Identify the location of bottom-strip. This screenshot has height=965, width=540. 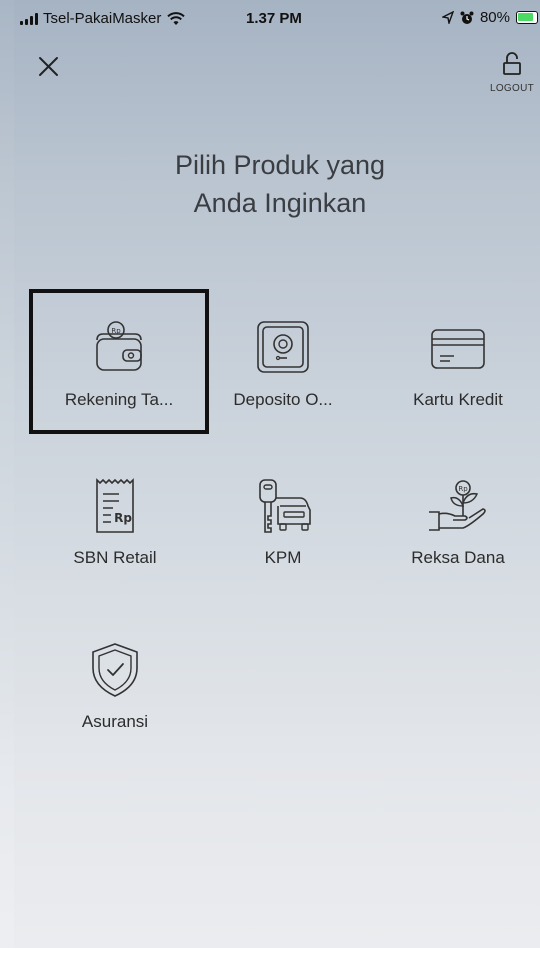
(270, 956).